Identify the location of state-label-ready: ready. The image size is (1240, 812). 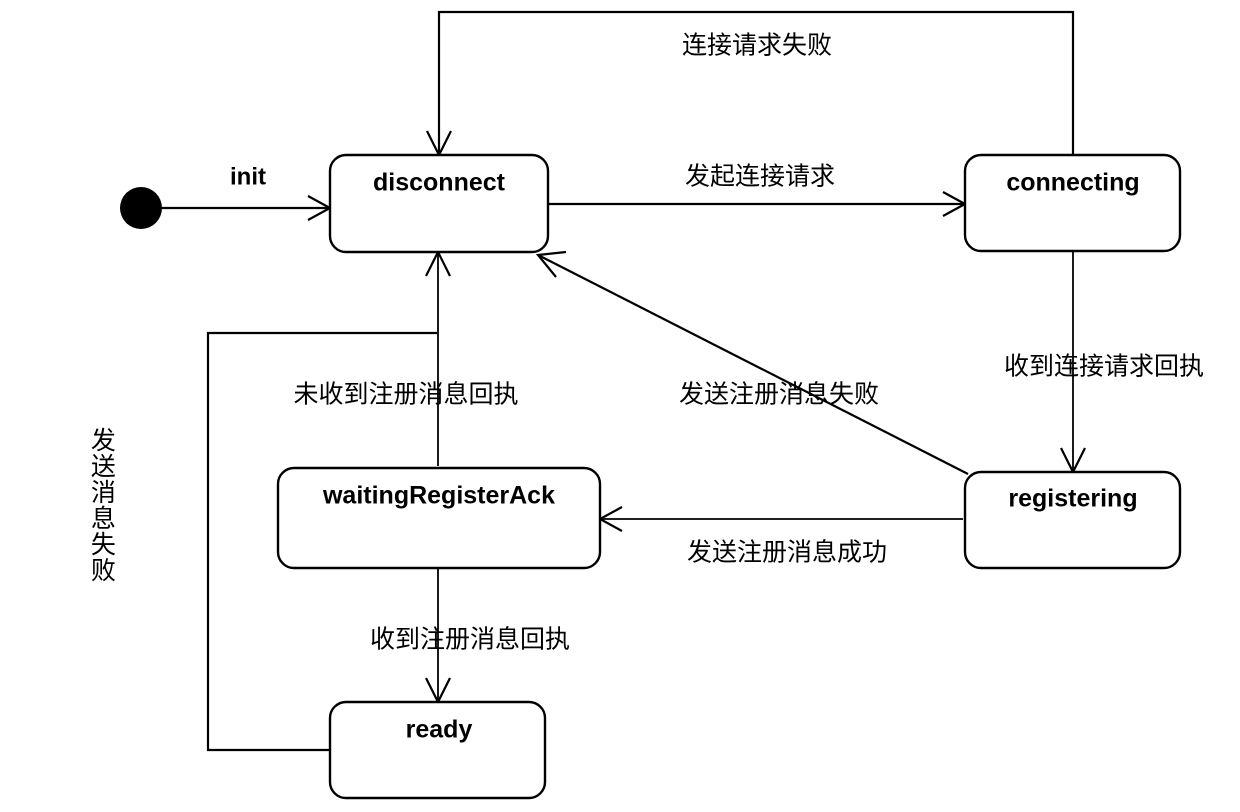
(439, 730).